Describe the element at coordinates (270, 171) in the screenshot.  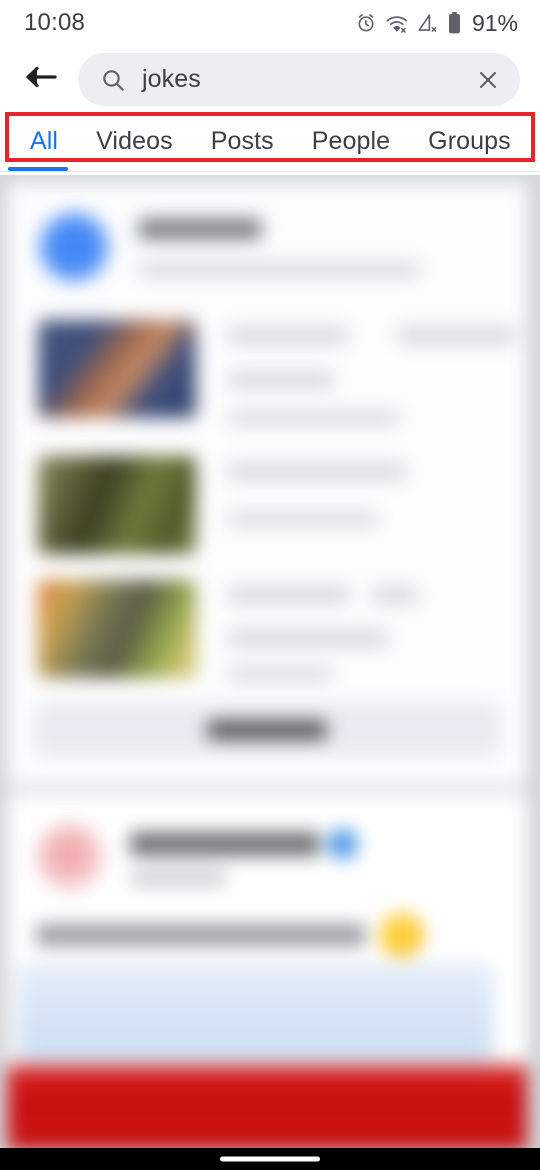
I see `tab-divider` at that location.